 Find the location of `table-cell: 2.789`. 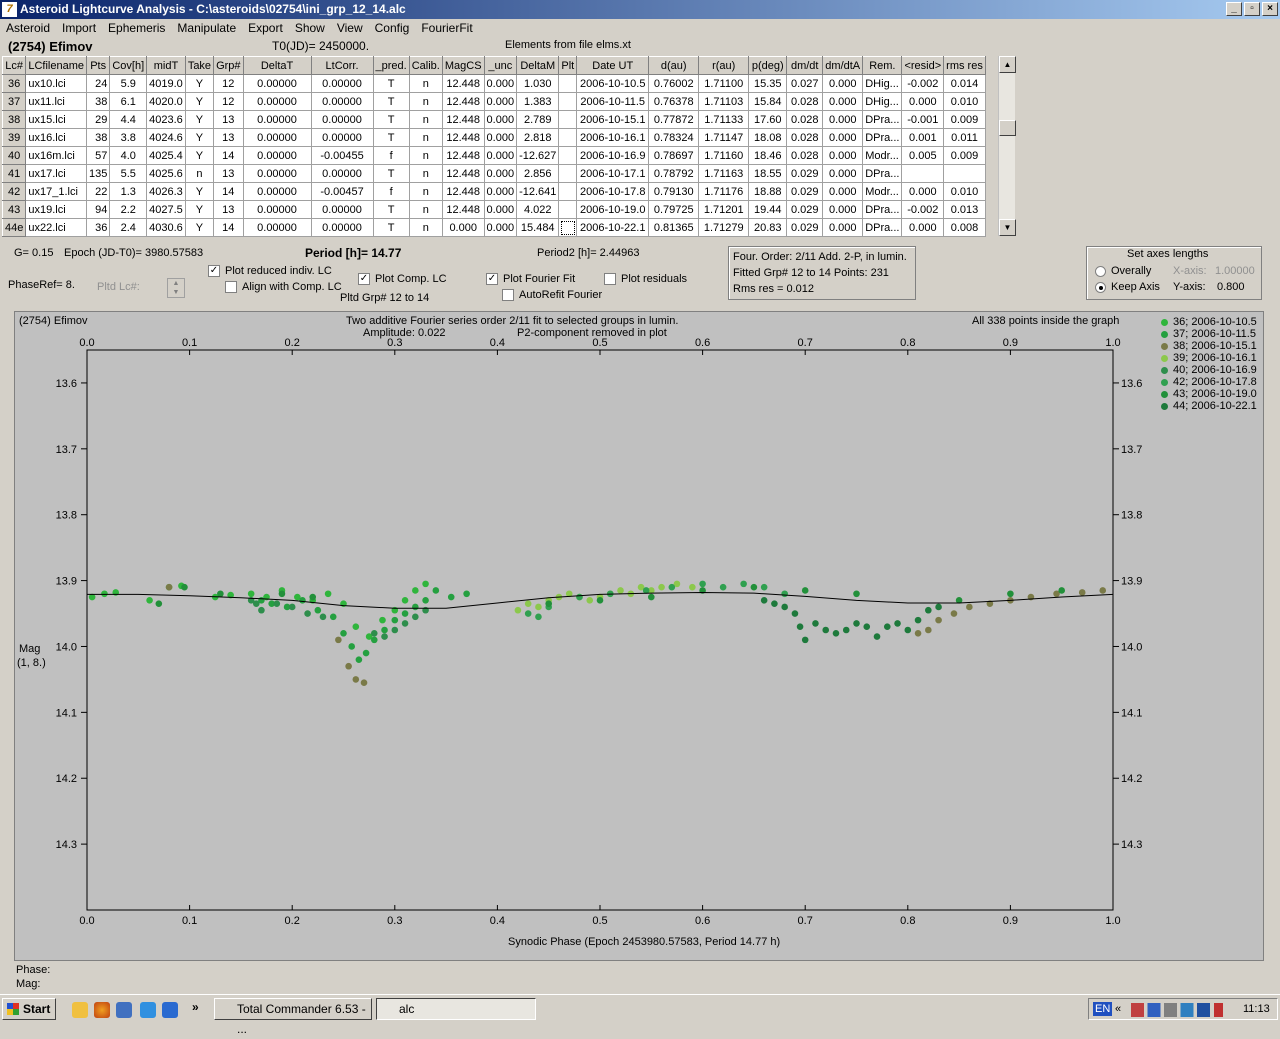

table-cell: 2.789 is located at coordinates (538, 119).